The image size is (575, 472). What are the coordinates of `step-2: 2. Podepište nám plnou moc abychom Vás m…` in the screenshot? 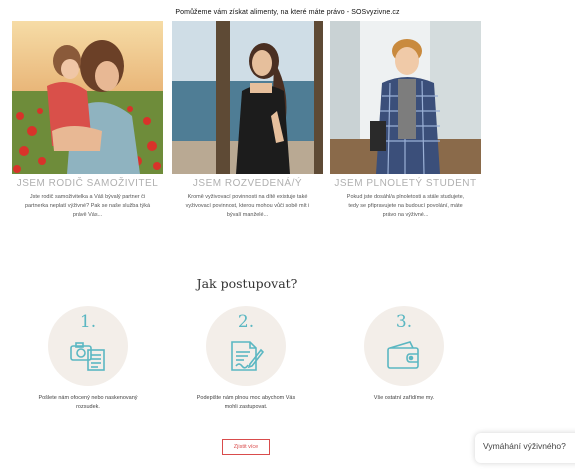 It's located at (246, 359).